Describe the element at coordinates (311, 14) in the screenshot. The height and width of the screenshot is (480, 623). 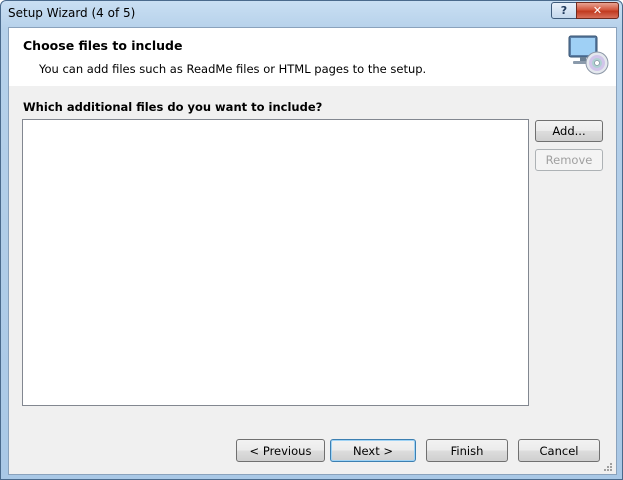
I see `title-bar: Setup Wizard (4 of 5) ? ✕` at that location.